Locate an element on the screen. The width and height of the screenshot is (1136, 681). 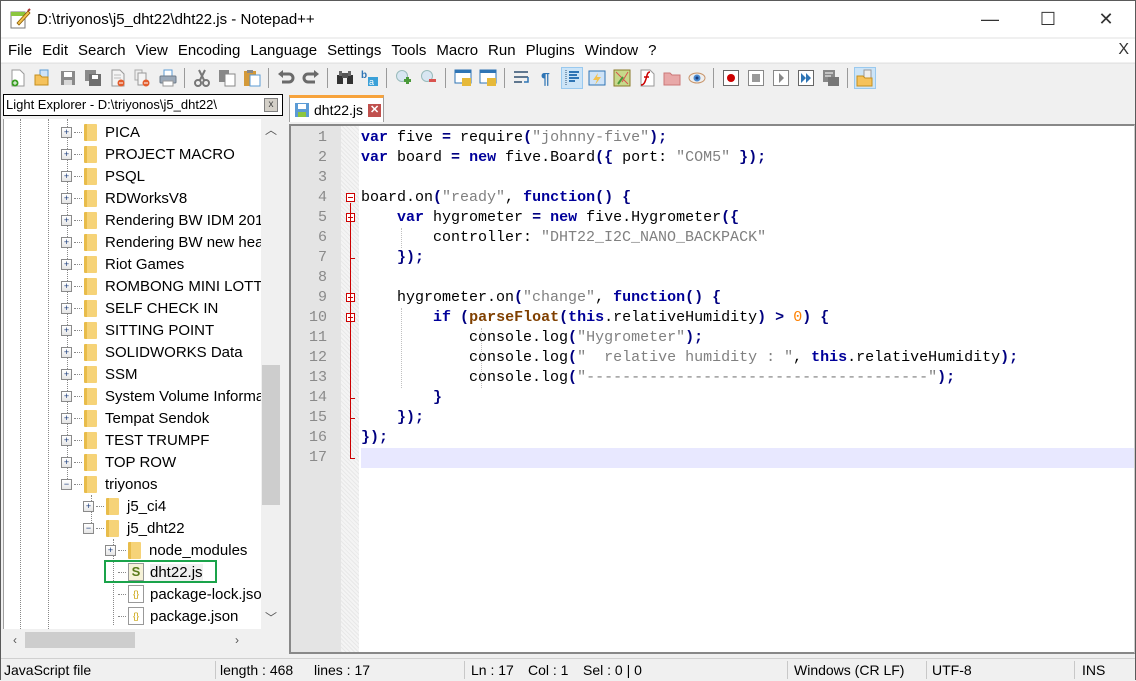
language-define-button is located at coordinates (597, 78).